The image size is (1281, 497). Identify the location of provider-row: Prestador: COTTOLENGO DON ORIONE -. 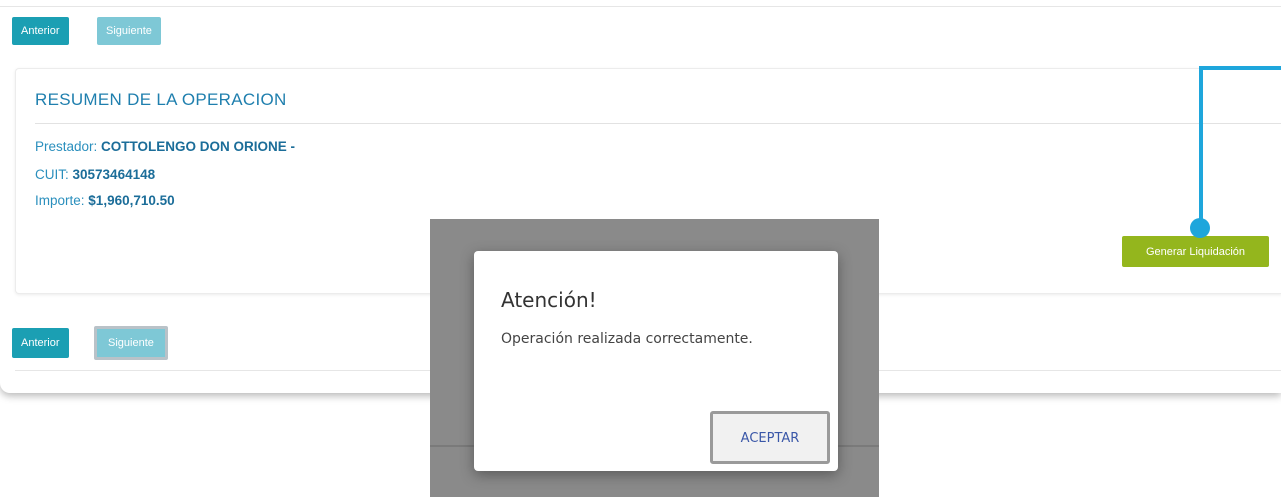
(165, 146).